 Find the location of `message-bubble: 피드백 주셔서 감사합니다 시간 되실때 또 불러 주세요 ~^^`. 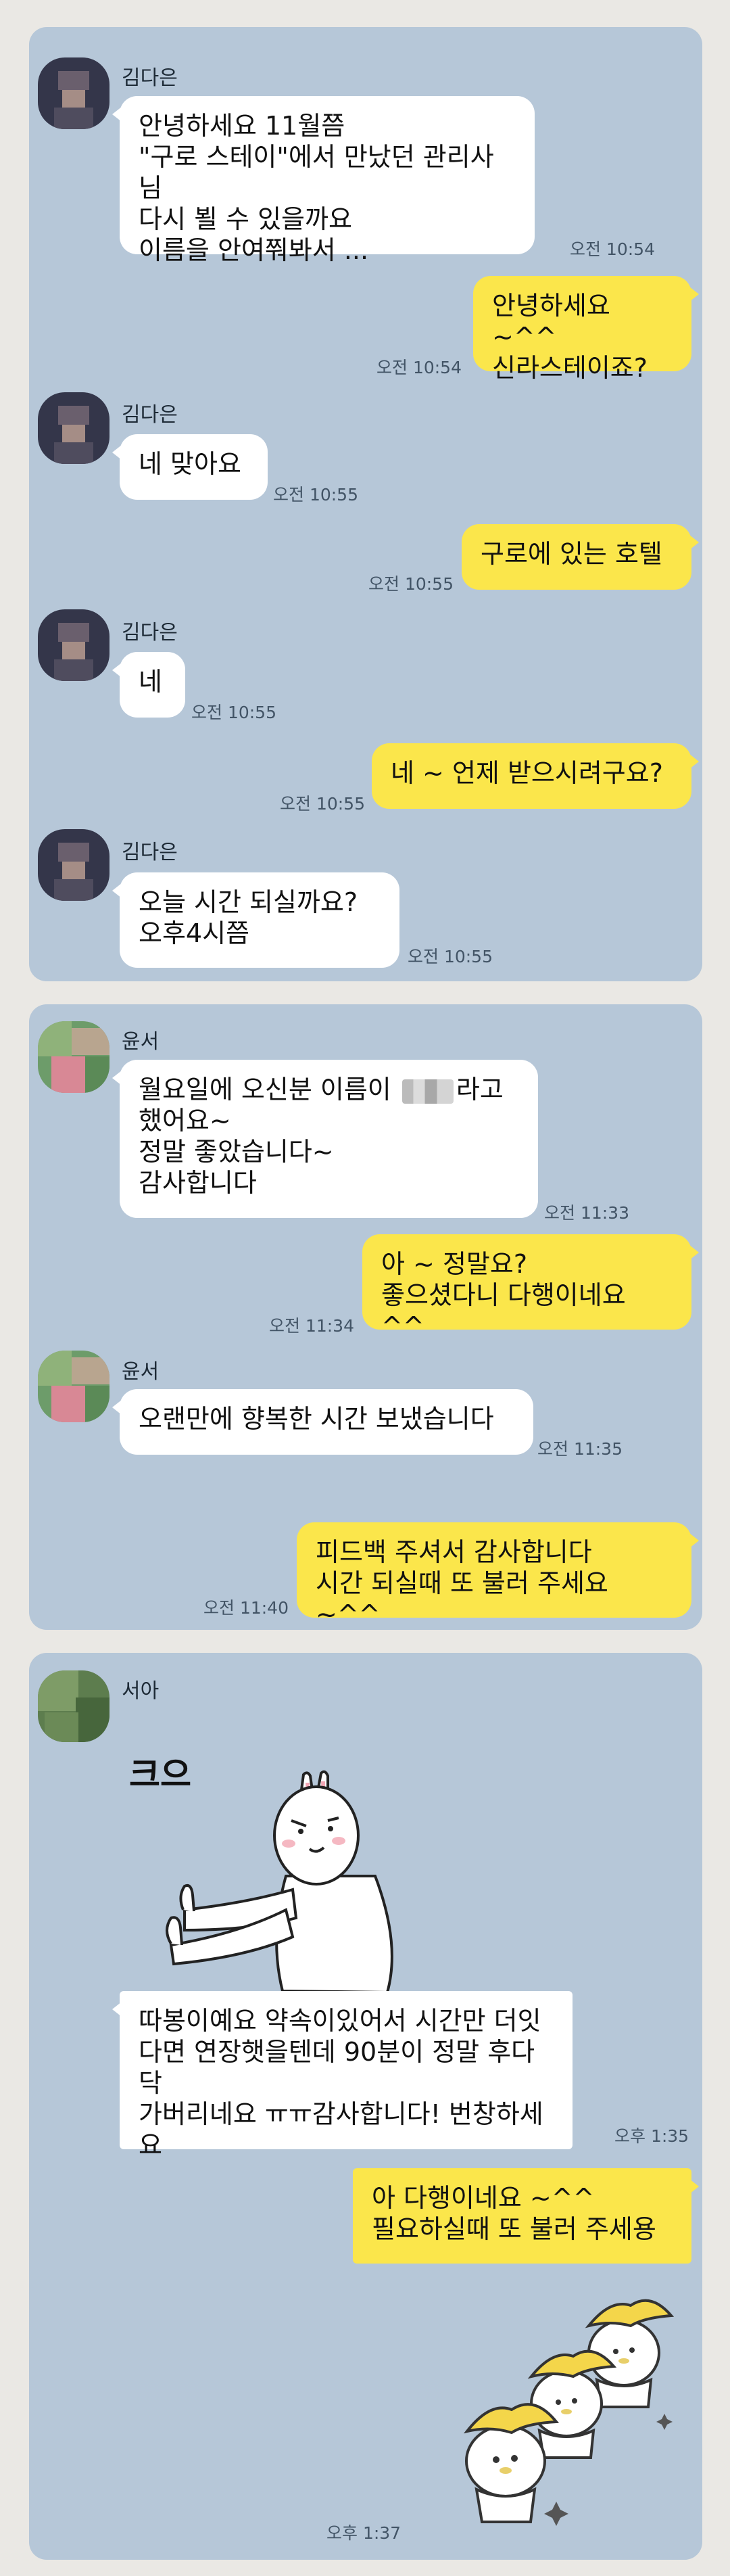

message-bubble: 피드백 주셔서 감사합니다 시간 되실때 또 불러 주세요 ~^^ is located at coordinates (498, 1575).